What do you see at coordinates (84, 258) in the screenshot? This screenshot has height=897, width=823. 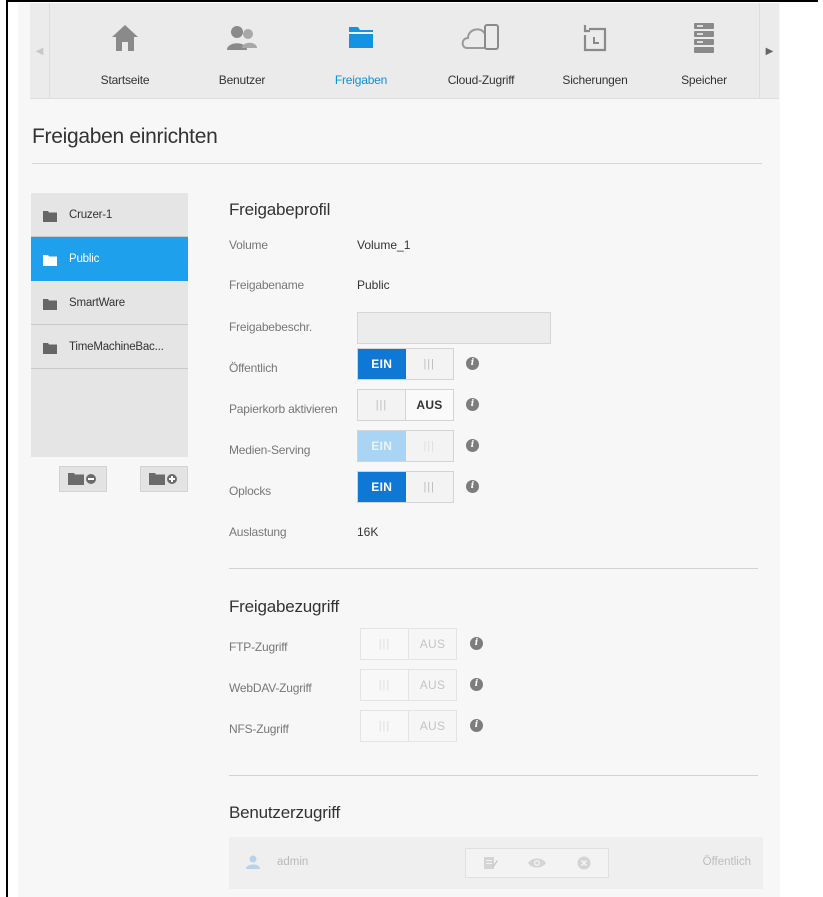 I see `share-item-label: Public` at bounding box center [84, 258].